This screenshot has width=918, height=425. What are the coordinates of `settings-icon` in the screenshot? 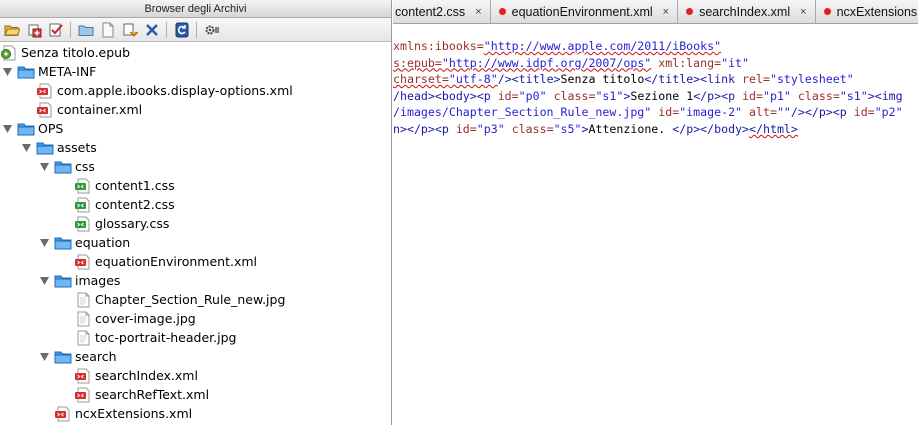 It's located at (211, 29).